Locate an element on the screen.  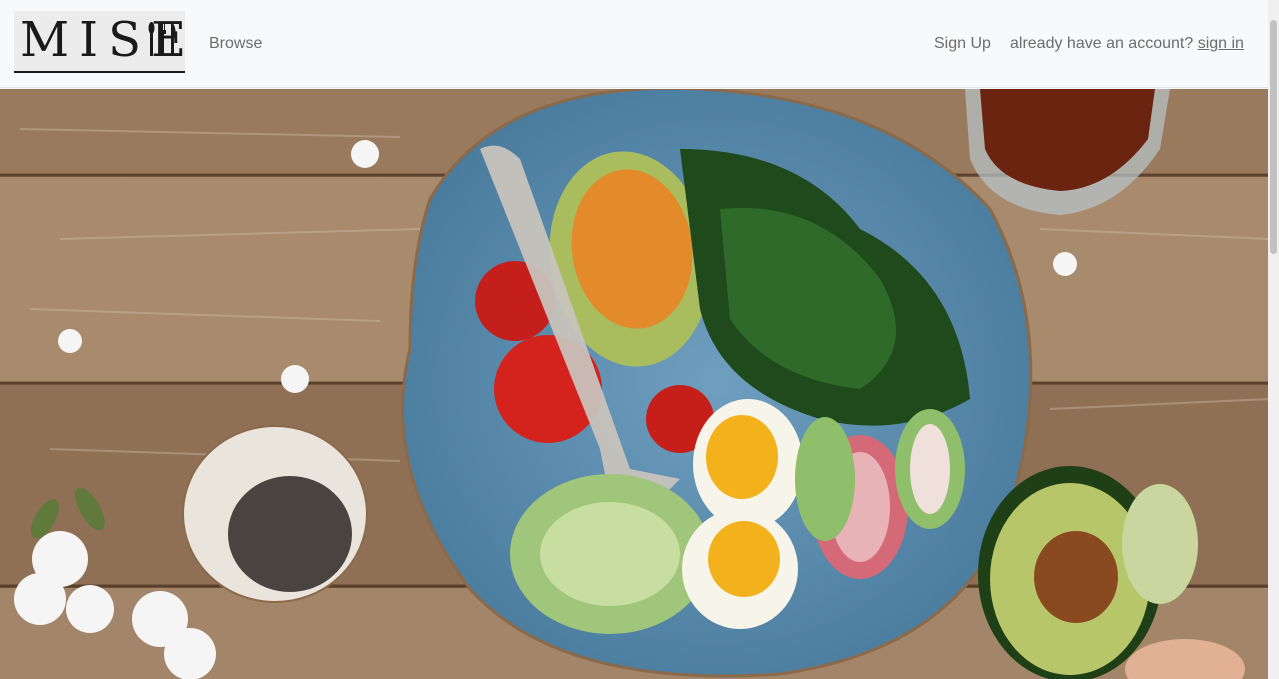
account-prompt: already have an account? sign in is located at coordinates (1127, 44).